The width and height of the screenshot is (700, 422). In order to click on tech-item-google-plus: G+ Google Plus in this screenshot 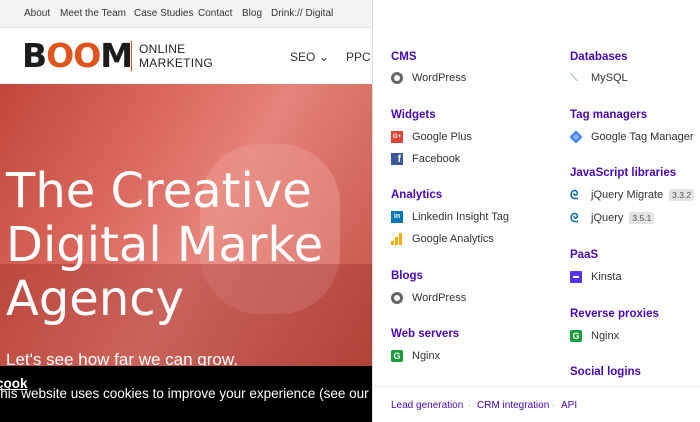, I will do `click(431, 137)`.